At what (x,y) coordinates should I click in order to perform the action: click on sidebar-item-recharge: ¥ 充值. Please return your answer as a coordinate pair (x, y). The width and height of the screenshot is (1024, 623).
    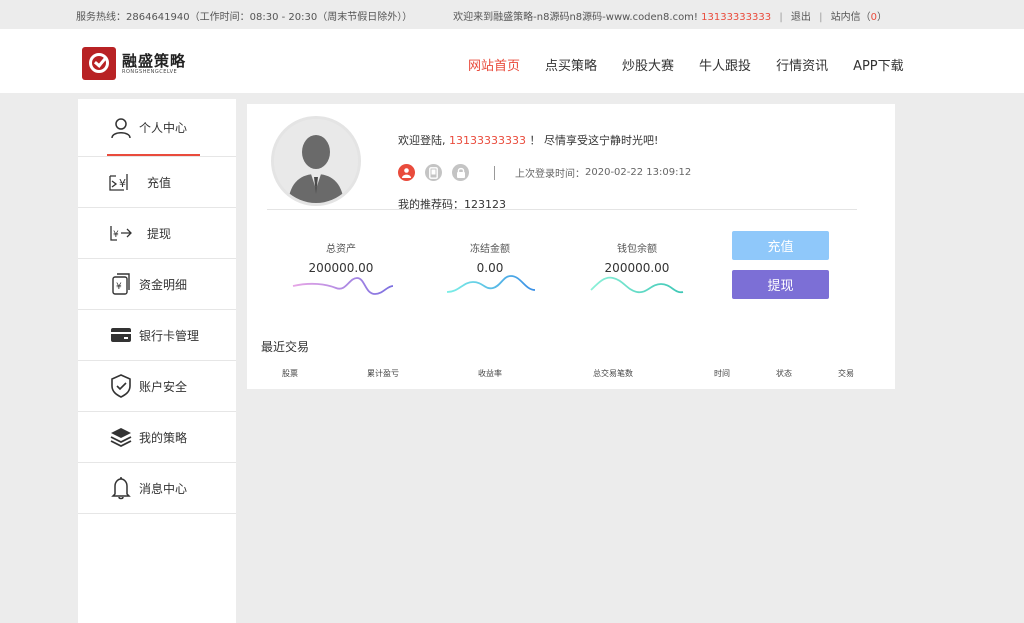
    Looking at the image, I should click on (157, 182).